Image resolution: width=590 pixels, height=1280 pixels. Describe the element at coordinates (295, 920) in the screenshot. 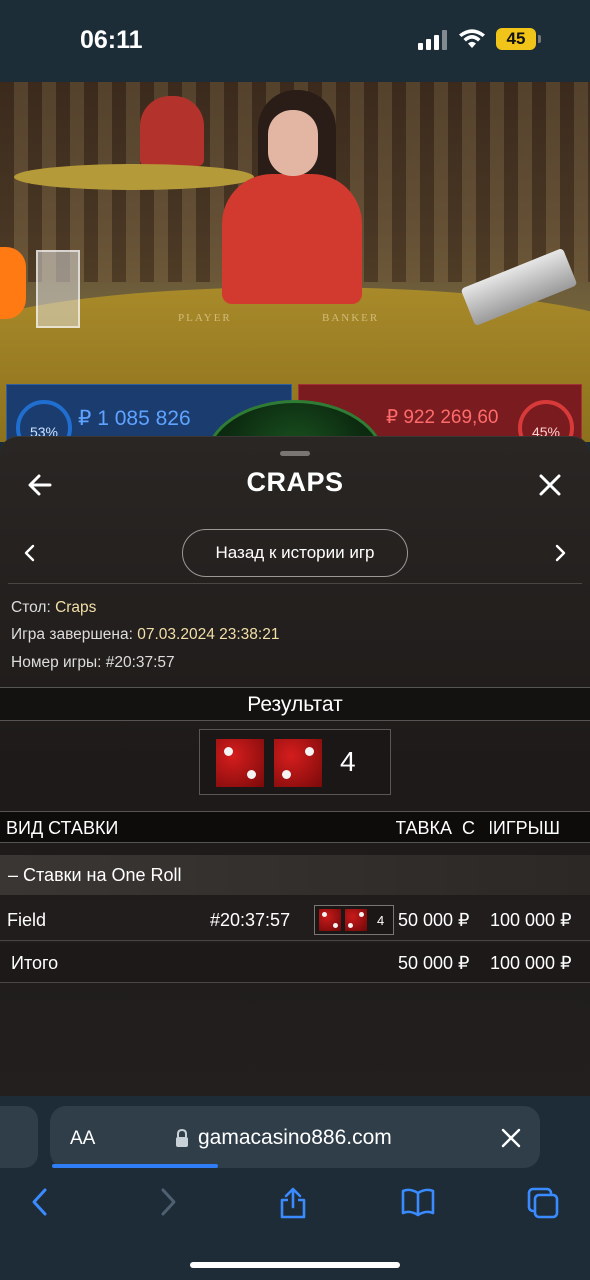

I see `table-row: Field #20:37:57 4 50 000 ₽ 100 000 ₽` at that location.